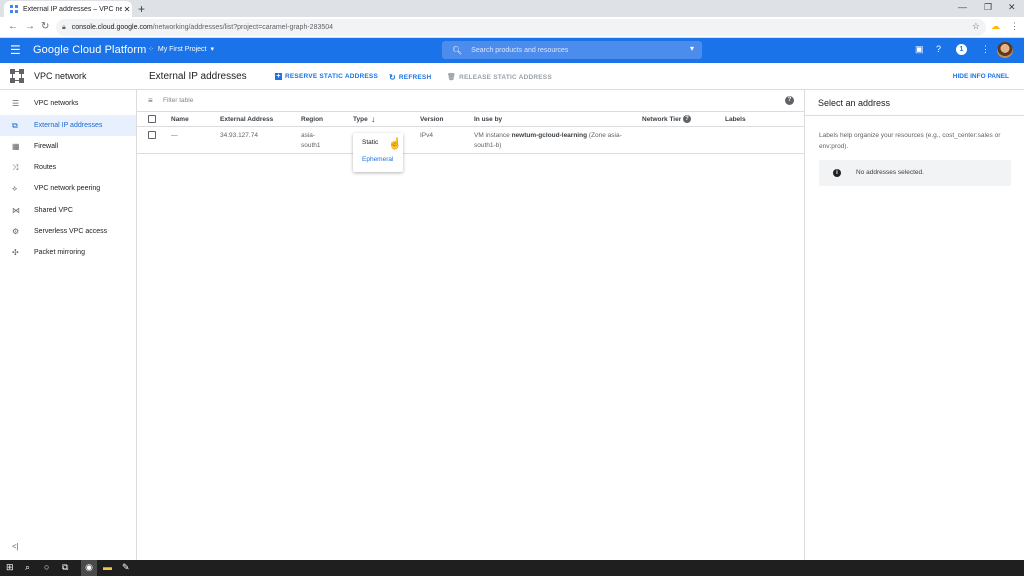 This screenshot has height=576, width=1024. I want to click on avatar, so click(1005, 50).